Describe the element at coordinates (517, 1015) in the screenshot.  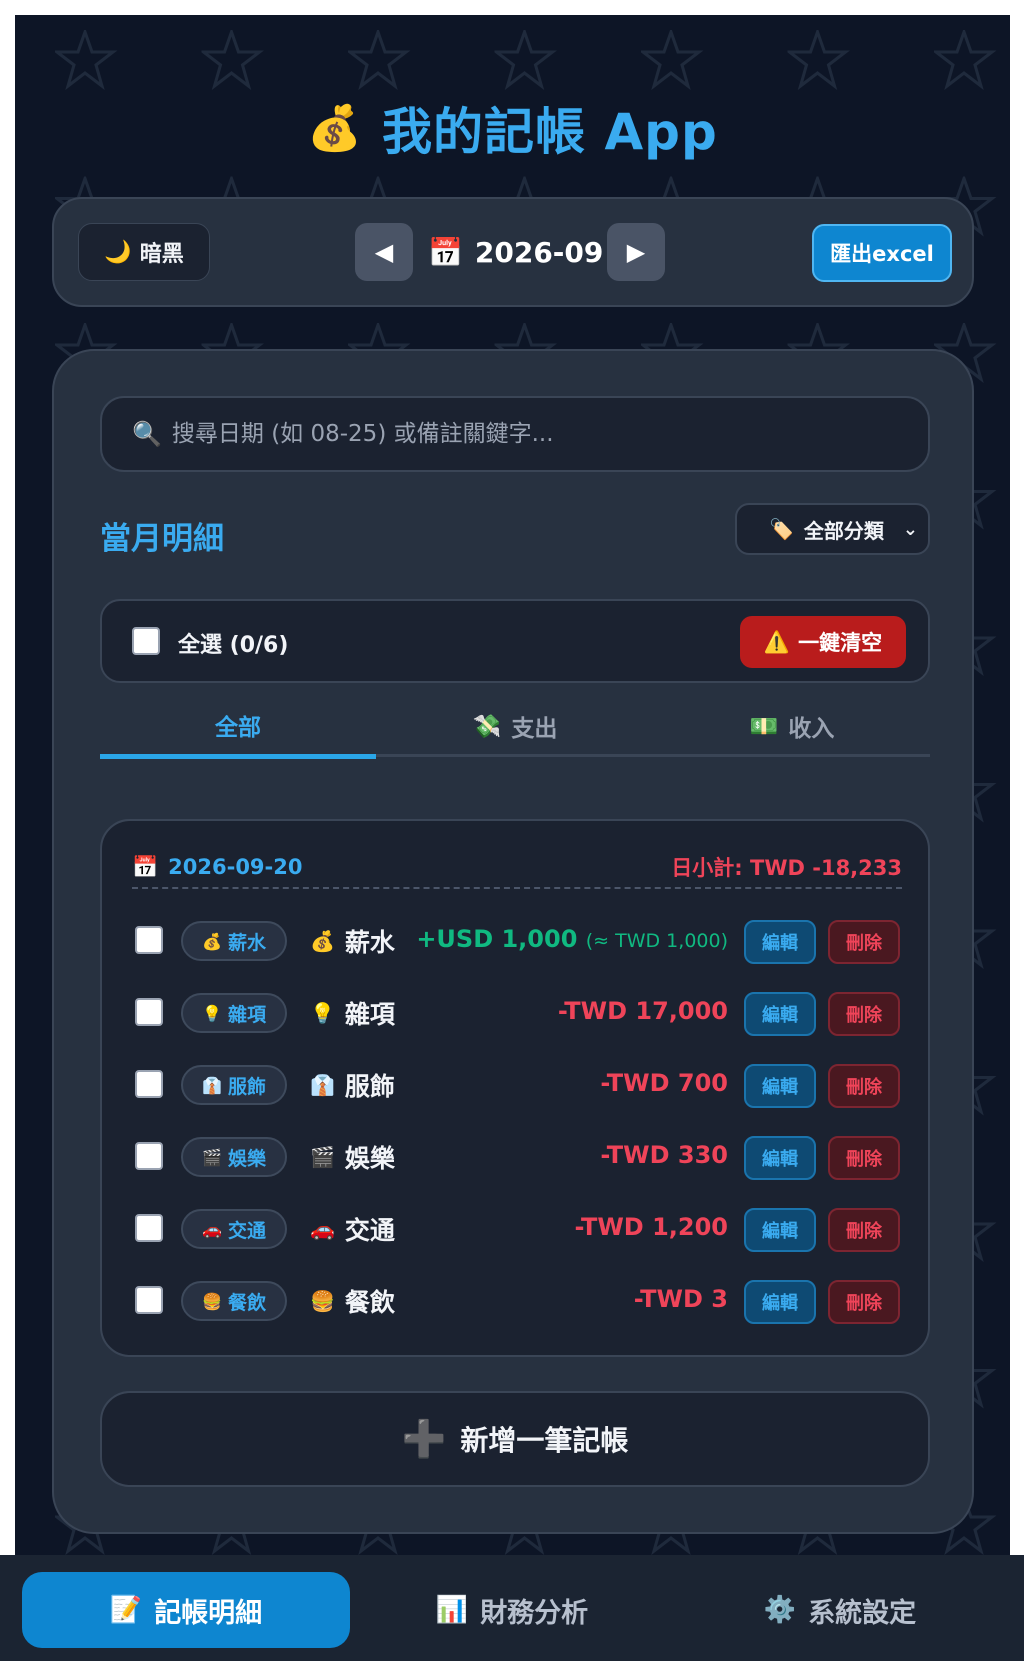
I see `entry-row: 💡 雜項 💡 雜項 -TWD 17,000 編輯 刪除` at that location.